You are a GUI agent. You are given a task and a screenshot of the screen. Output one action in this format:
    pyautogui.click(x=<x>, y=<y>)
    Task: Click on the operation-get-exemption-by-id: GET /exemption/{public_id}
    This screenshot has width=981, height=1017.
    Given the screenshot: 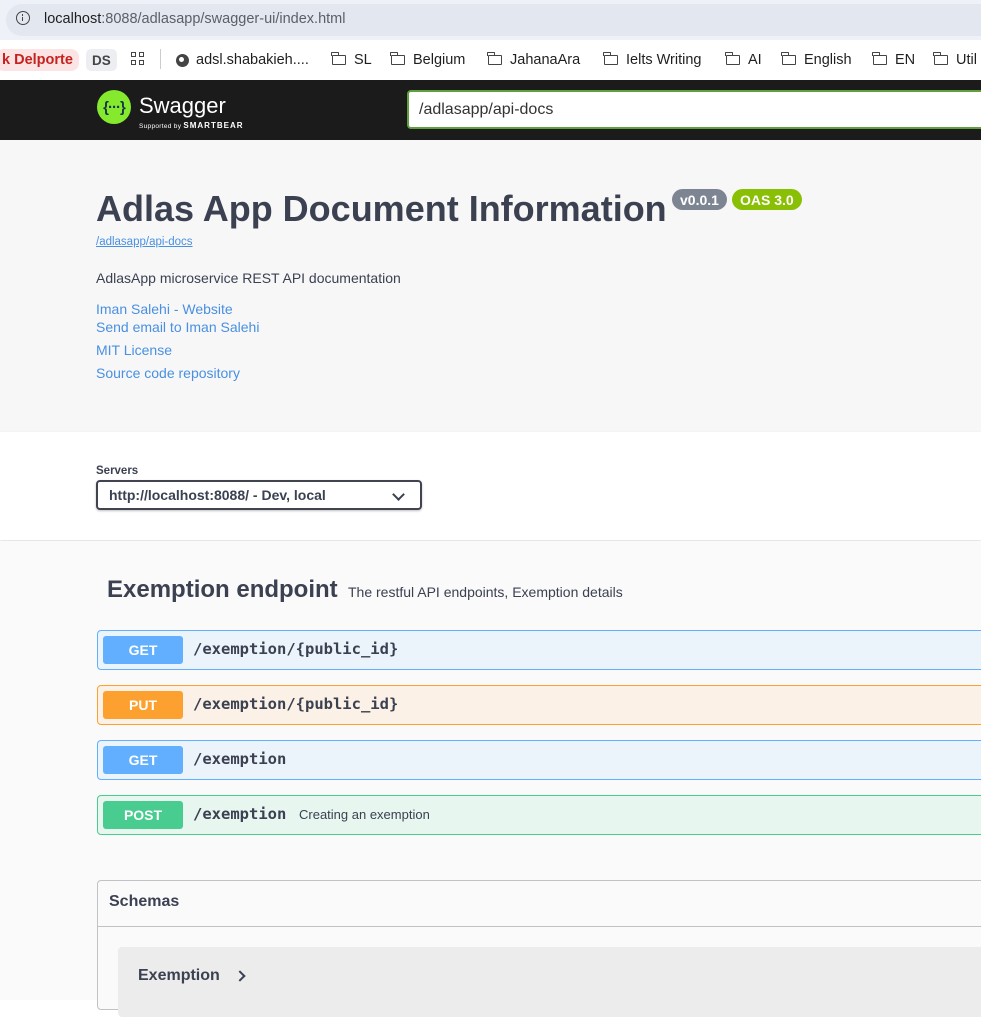 What is the action you would take?
    pyautogui.click(x=539, y=650)
    